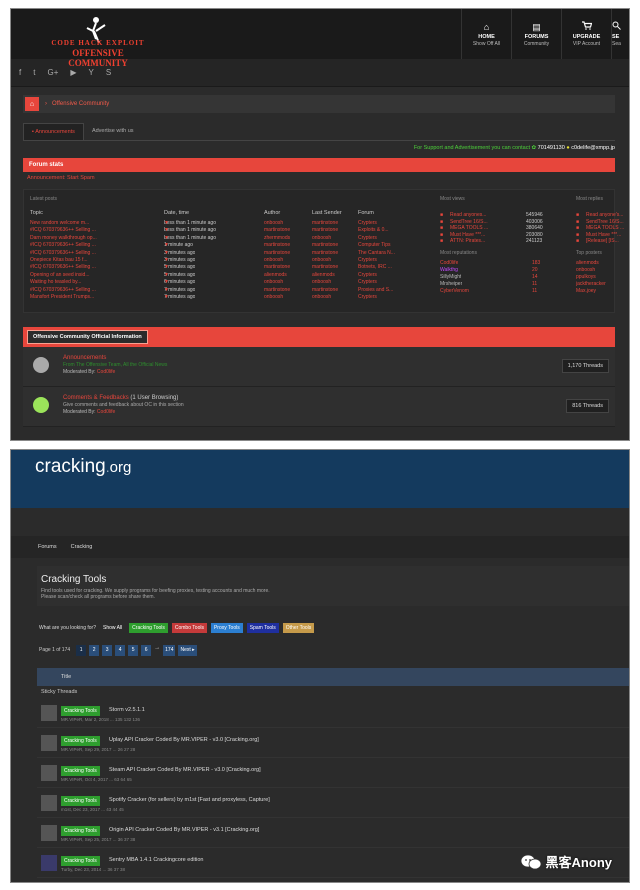  Describe the element at coordinates (536, 26) in the screenshot. I see `document-icon: ▤` at that location.